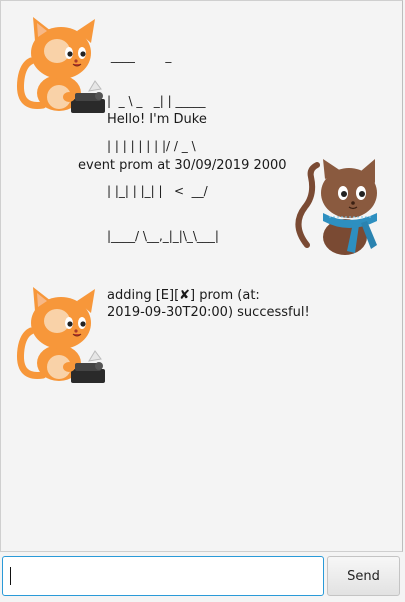 This screenshot has width=405, height=602. Describe the element at coordinates (182, 165) in the screenshot. I see `user-message-text: event prom at 30/09/2019 2000` at that location.